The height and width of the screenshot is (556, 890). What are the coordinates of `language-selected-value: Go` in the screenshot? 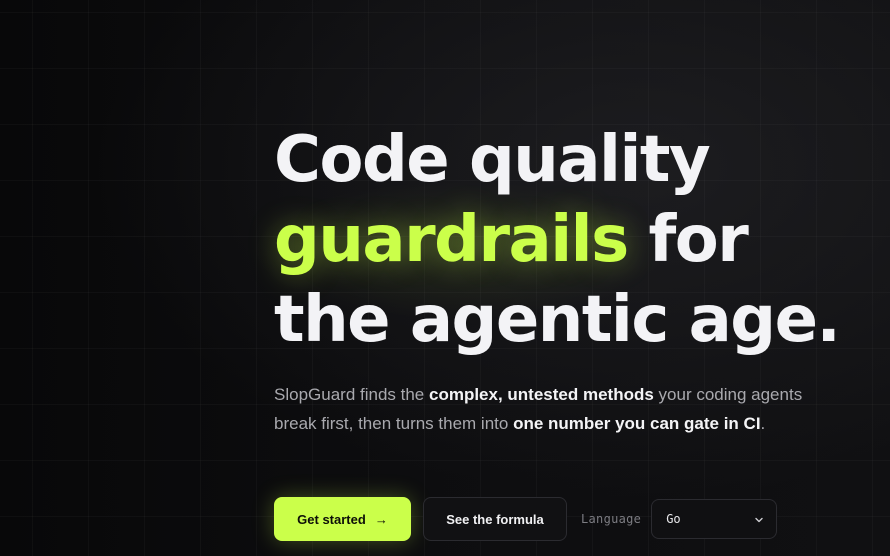 It's located at (673, 519).